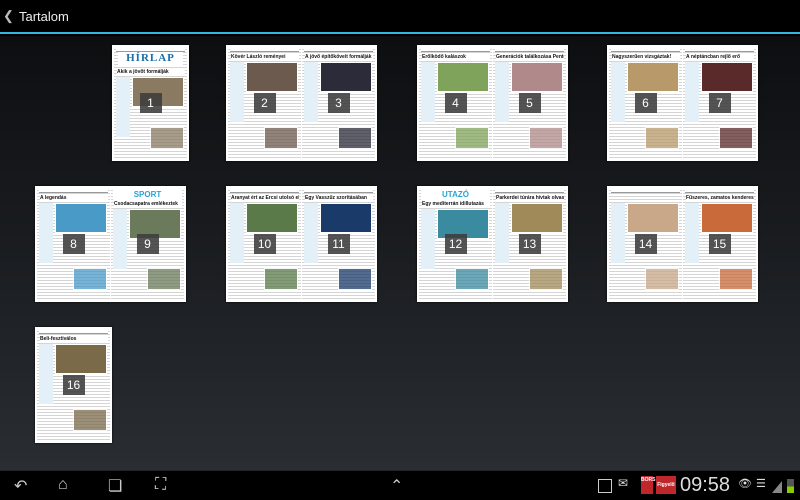  Describe the element at coordinates (400, 17) in the screenshot. I see `action-bar: ❮ Tartalom` at that location.